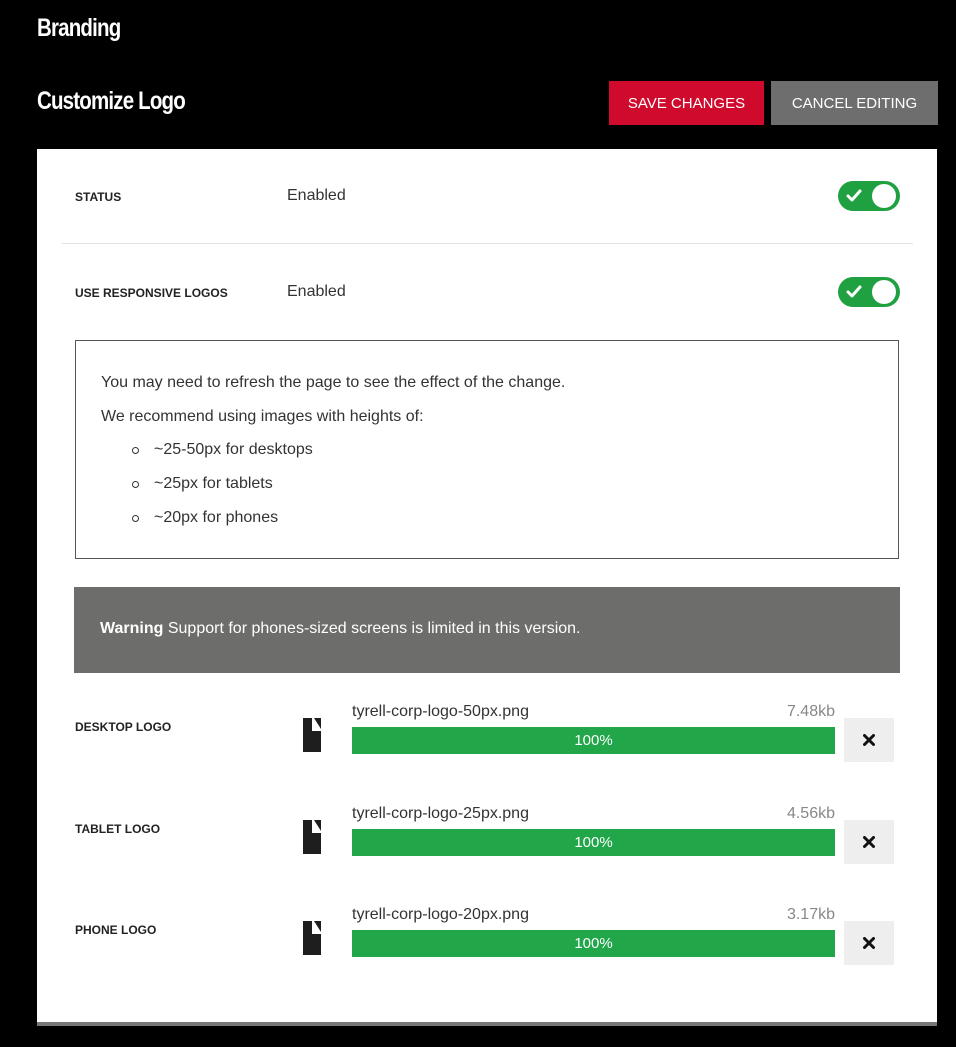 The image size is (956, 1047). I want to click on responsive-logos-label: USE RESPONSIVE LOGOS, so click(151, 293).